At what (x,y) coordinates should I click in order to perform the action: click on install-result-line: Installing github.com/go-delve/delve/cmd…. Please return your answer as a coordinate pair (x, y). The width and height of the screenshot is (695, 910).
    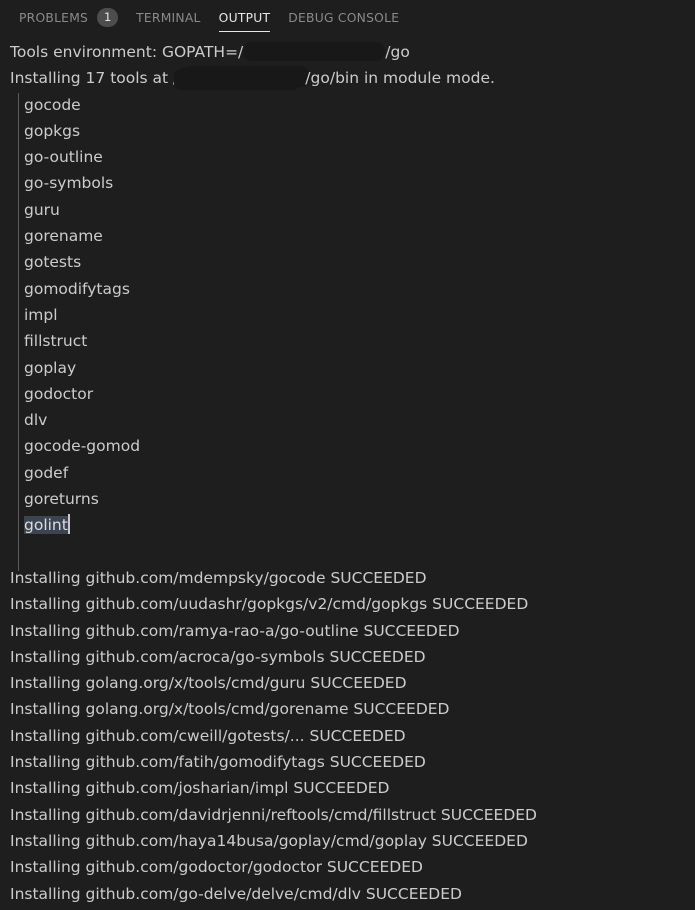
    Looking at the image, I should click on (236, 893).